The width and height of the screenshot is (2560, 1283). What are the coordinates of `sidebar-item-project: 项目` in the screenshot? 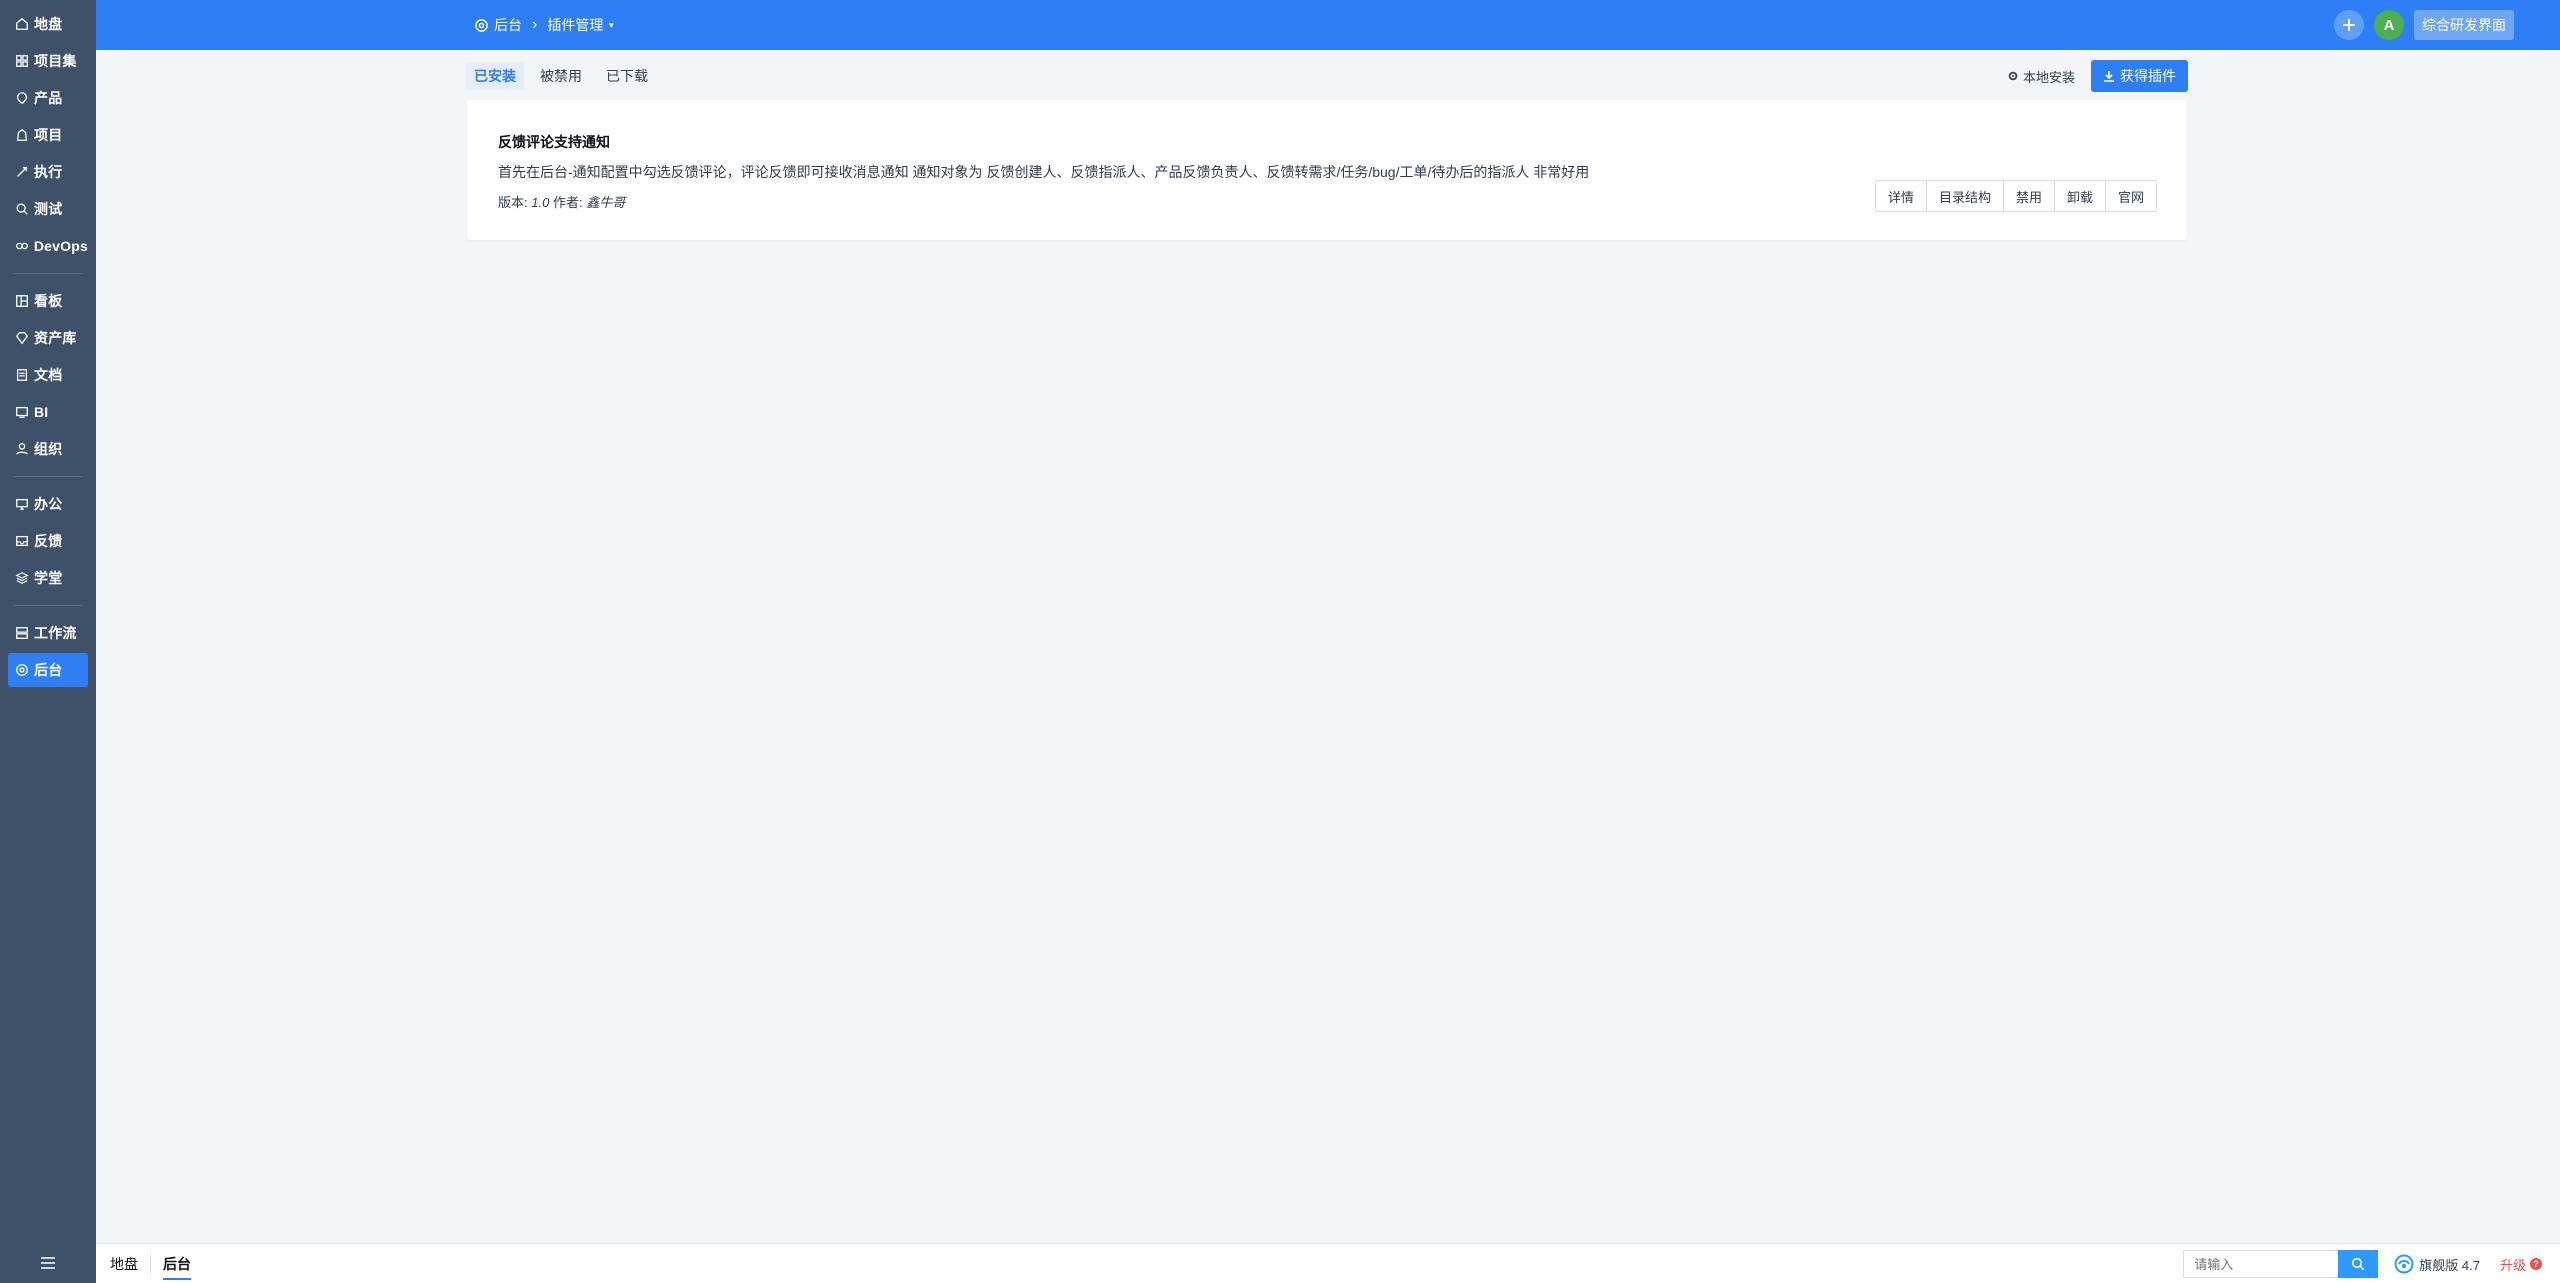 It's located at (48, 135).